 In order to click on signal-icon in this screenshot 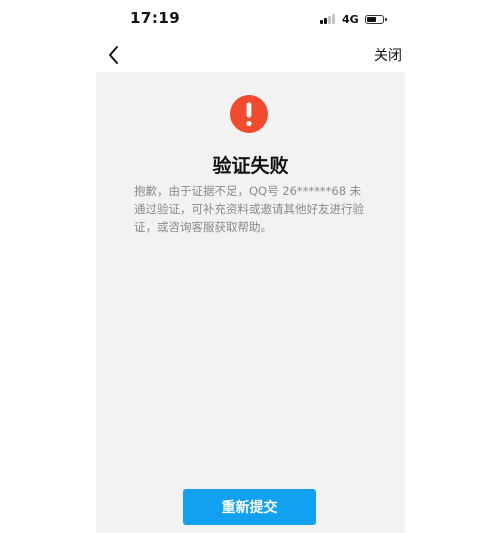, I will do `click(328, 19)`.